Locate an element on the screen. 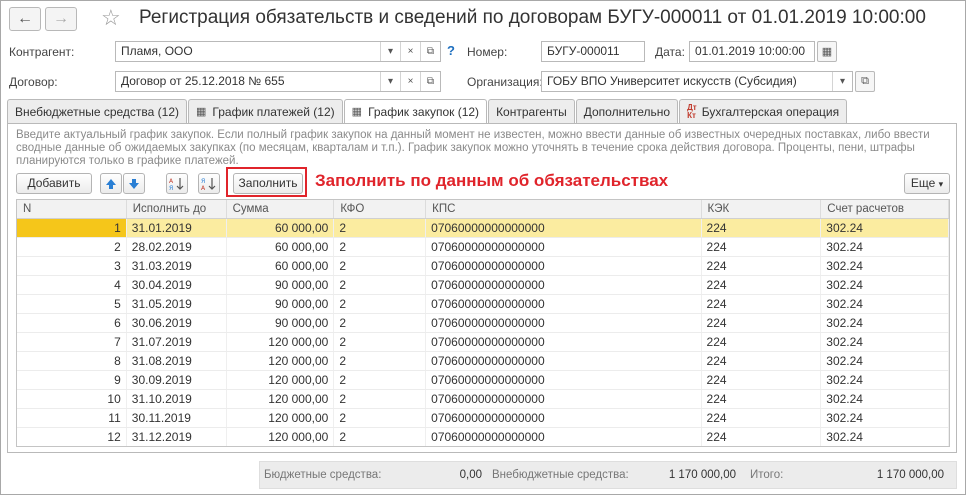 The image size is (966, 495). table-icon: ▦ is located at coordinates (357, 112).